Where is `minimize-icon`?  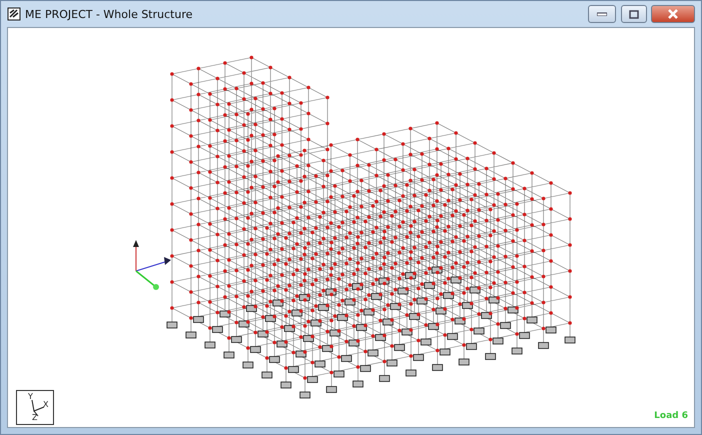
minimize-icon is located at coordinates (602, 14).